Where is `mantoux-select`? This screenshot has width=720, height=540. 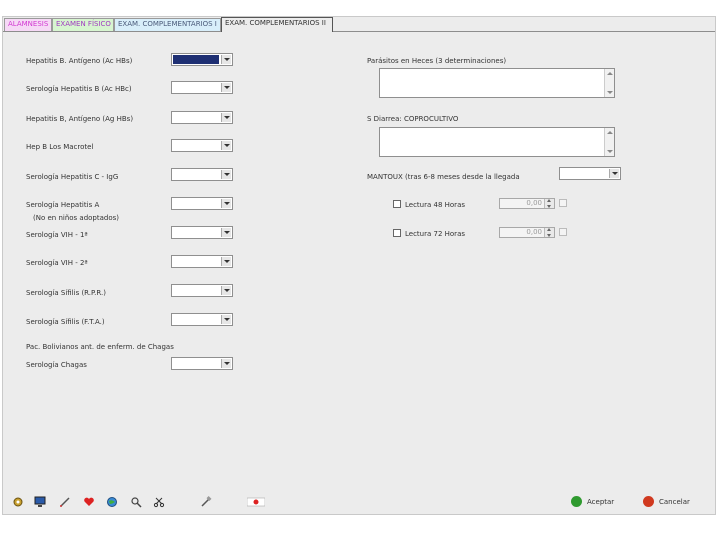 mantoux-select is located at coordinates (590, 173).